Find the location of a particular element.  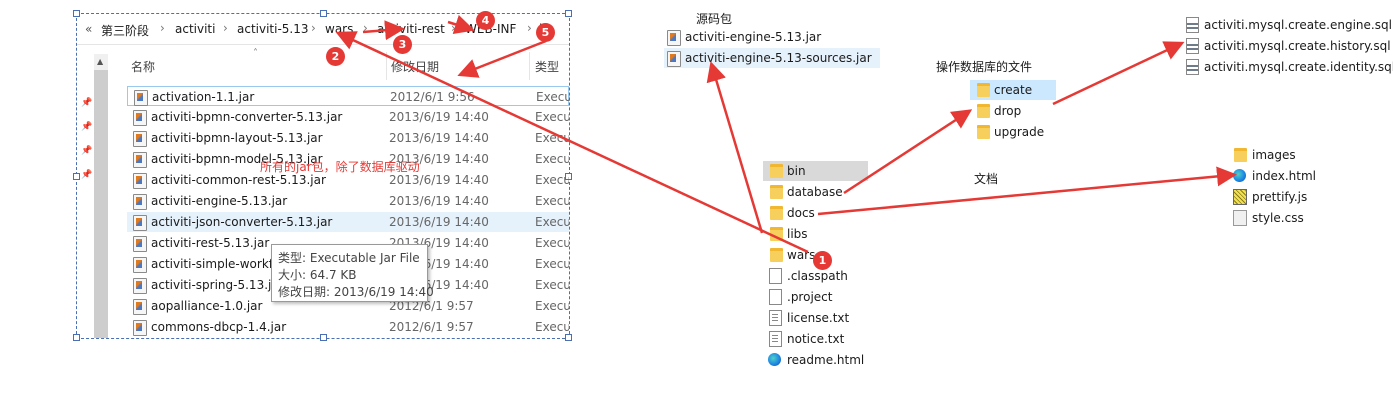

arrow-libs-source is located at coordinates (735, 147).